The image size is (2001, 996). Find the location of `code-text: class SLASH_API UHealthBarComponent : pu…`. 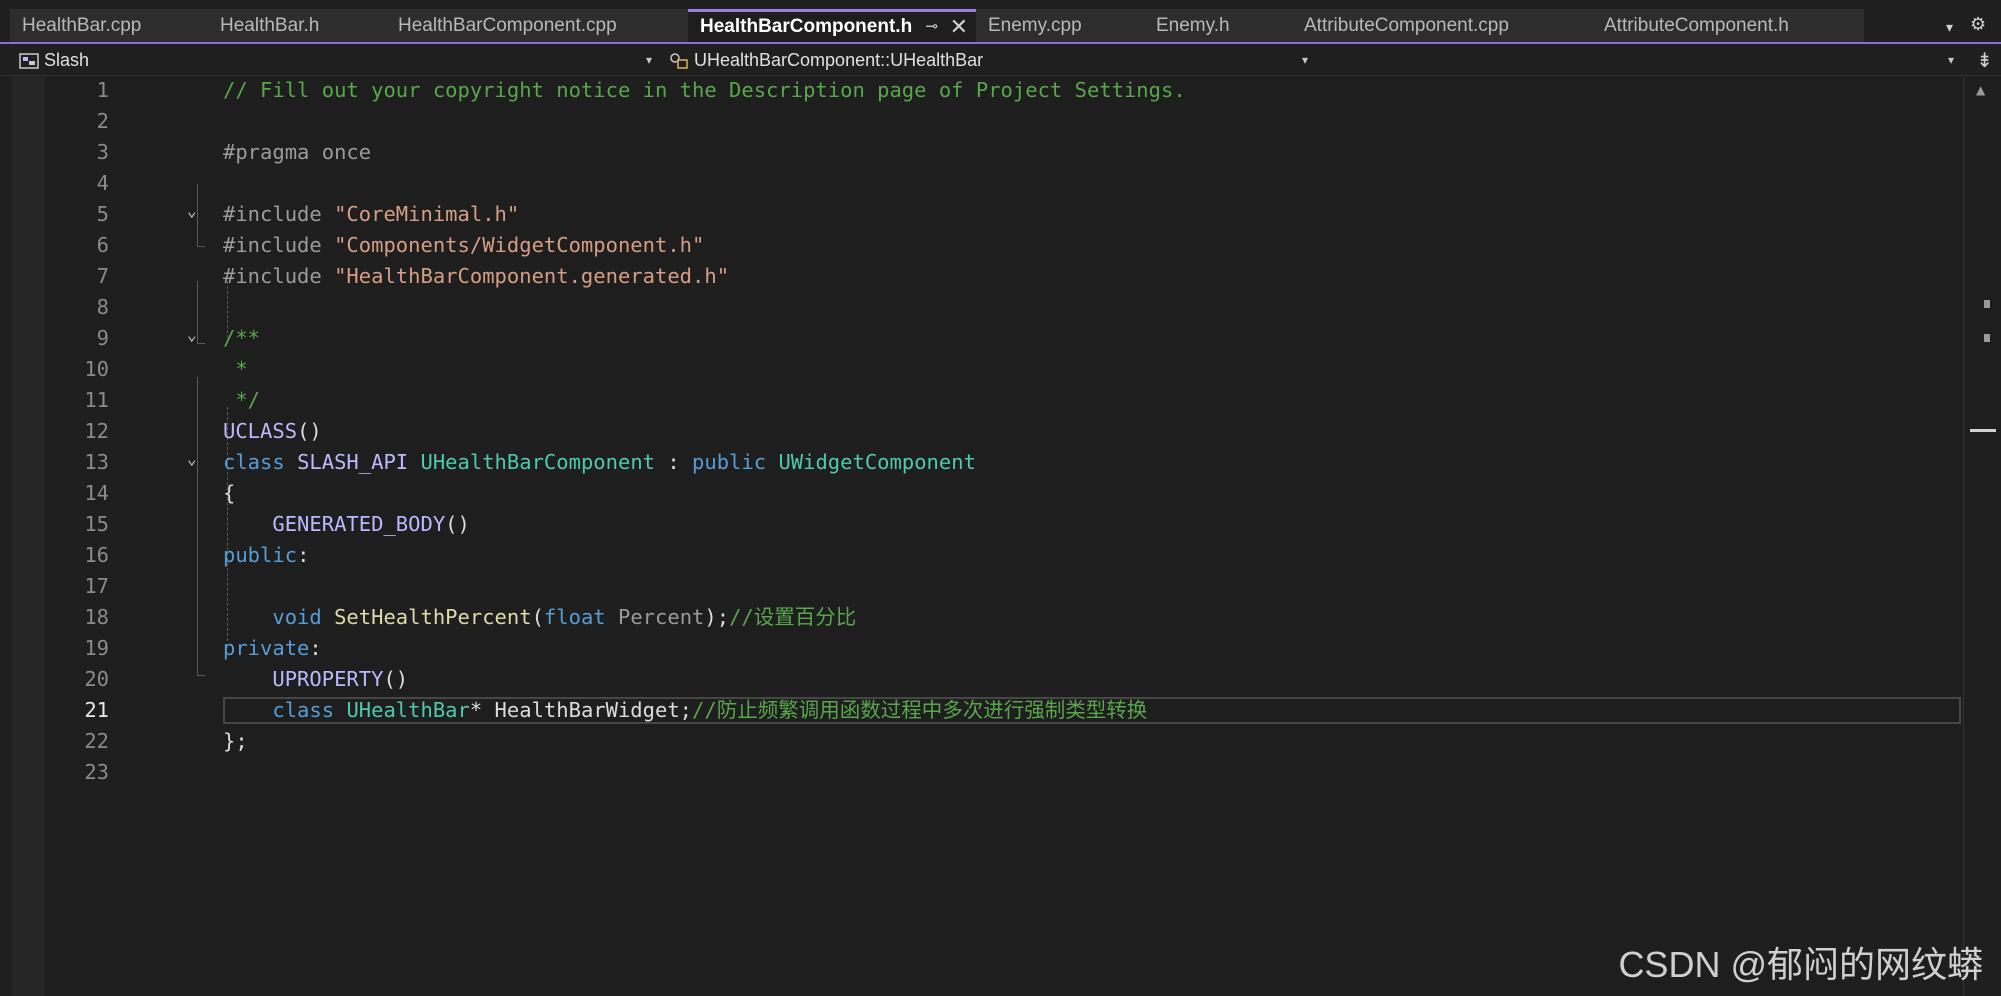

code-text: class SLASH_API UHealthBarComponent : pu… is located at coordinates (599, 462).